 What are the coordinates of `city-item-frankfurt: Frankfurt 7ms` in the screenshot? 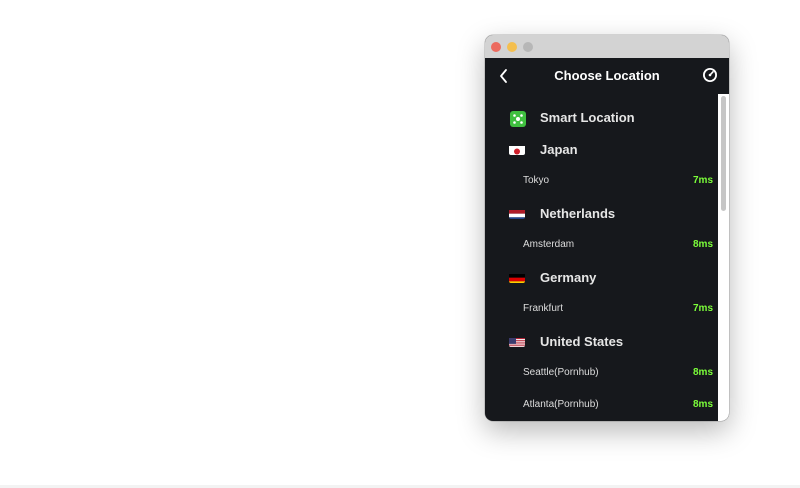 It's located at (601, 309).